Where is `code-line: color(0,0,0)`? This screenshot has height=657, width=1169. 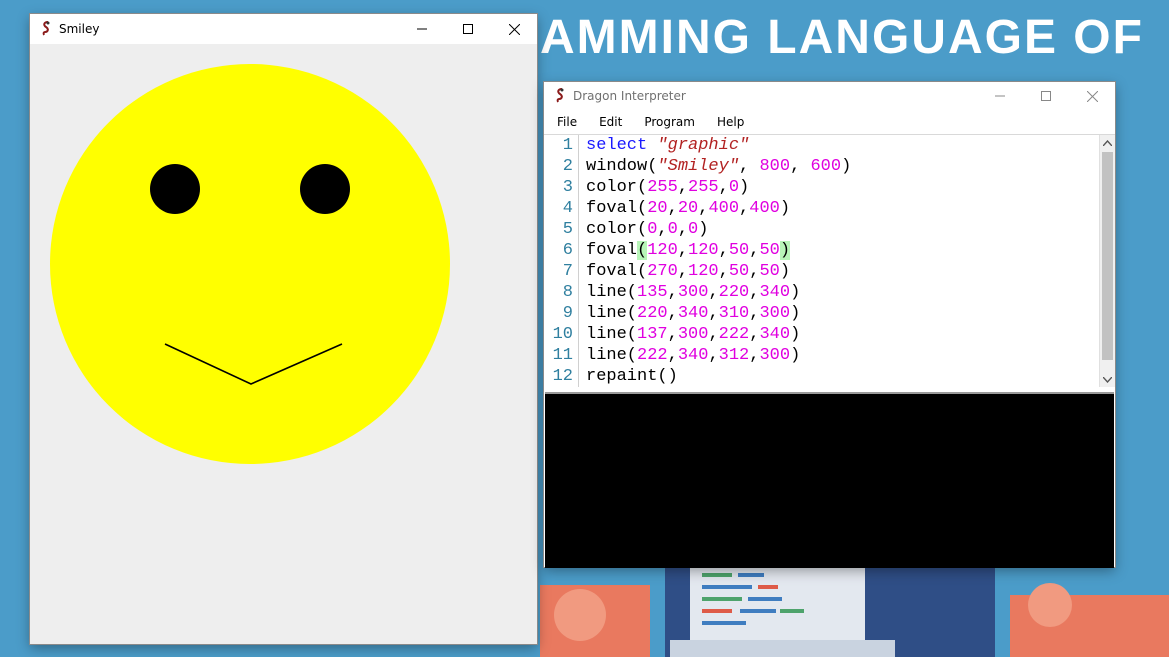
code-line: color(0,0,0) is located at coordinates (647, 229).